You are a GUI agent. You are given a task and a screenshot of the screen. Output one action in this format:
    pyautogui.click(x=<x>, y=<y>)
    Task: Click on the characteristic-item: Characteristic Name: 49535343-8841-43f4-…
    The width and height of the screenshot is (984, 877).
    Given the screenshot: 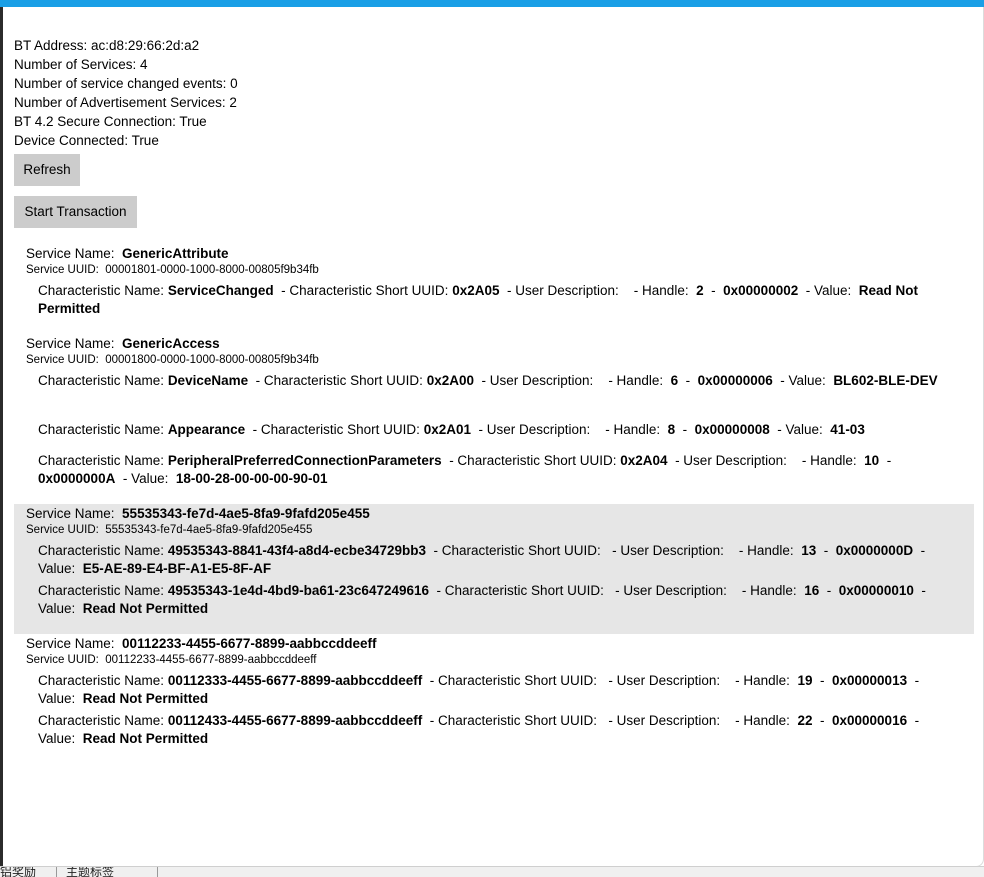 What is the action you would take?
    pyautogui.click(x=498, y=560)
    